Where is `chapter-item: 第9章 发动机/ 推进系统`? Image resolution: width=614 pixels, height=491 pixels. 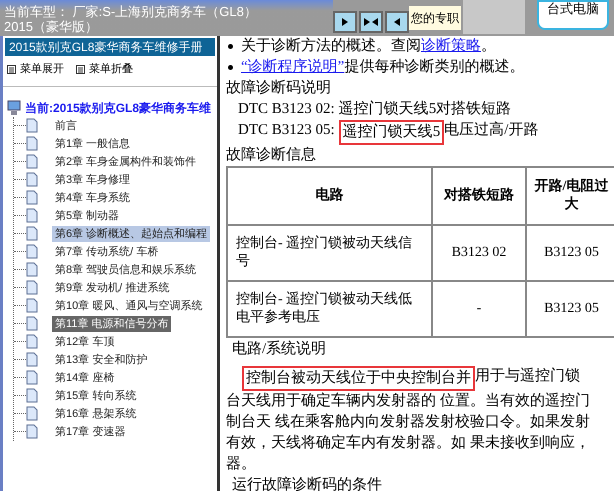
chapter-item: 第9章 发动机/ 推进系统 is located at coordinates (112, 288).